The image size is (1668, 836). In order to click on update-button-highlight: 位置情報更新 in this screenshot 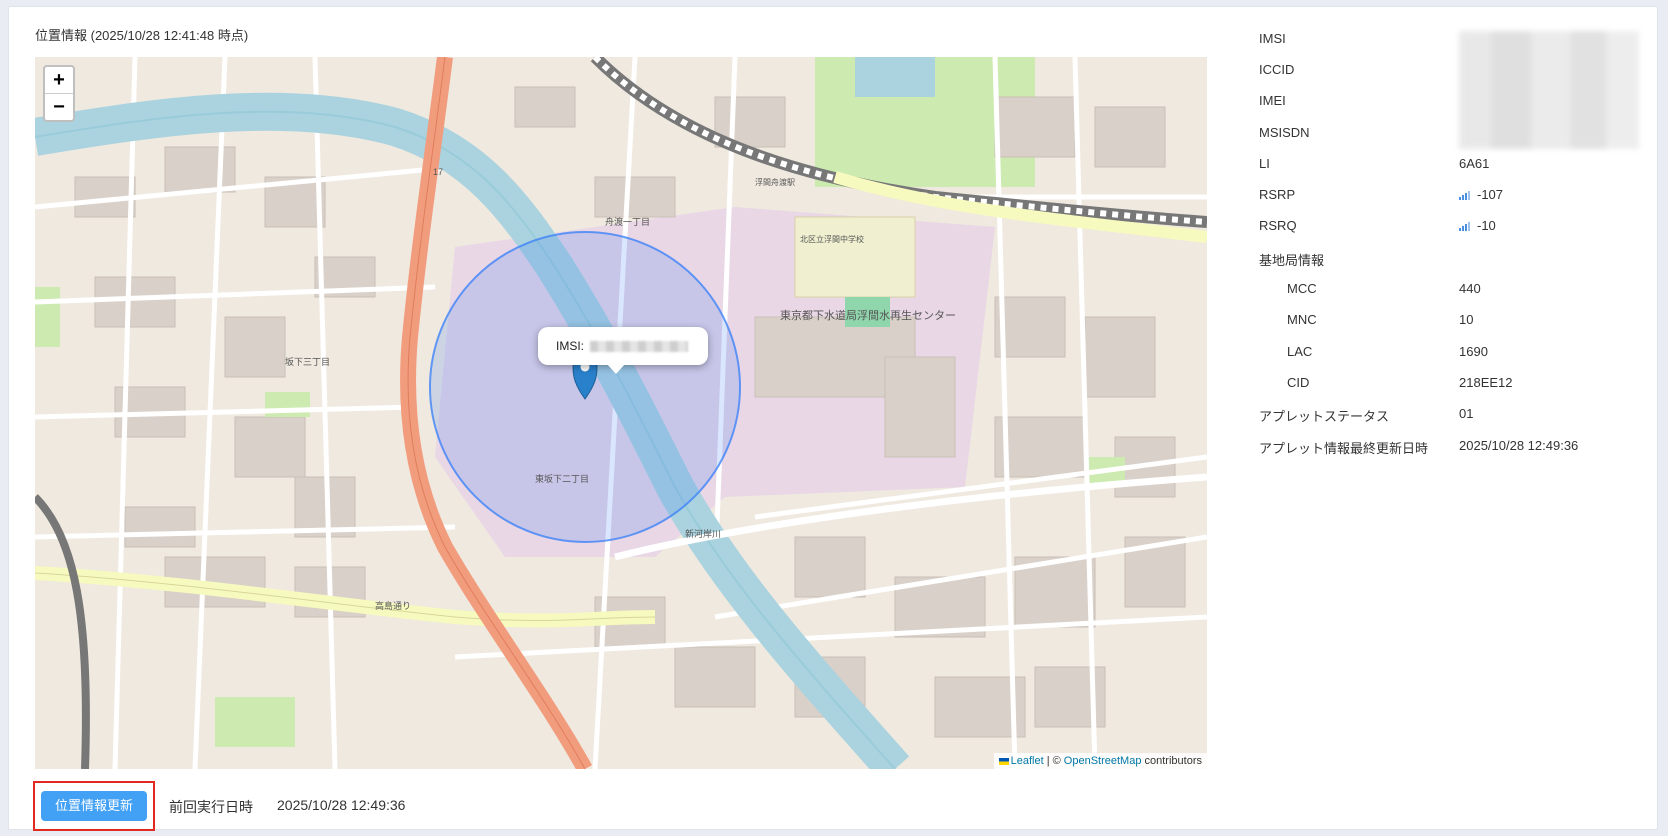, I will do `click(94, 806)`.